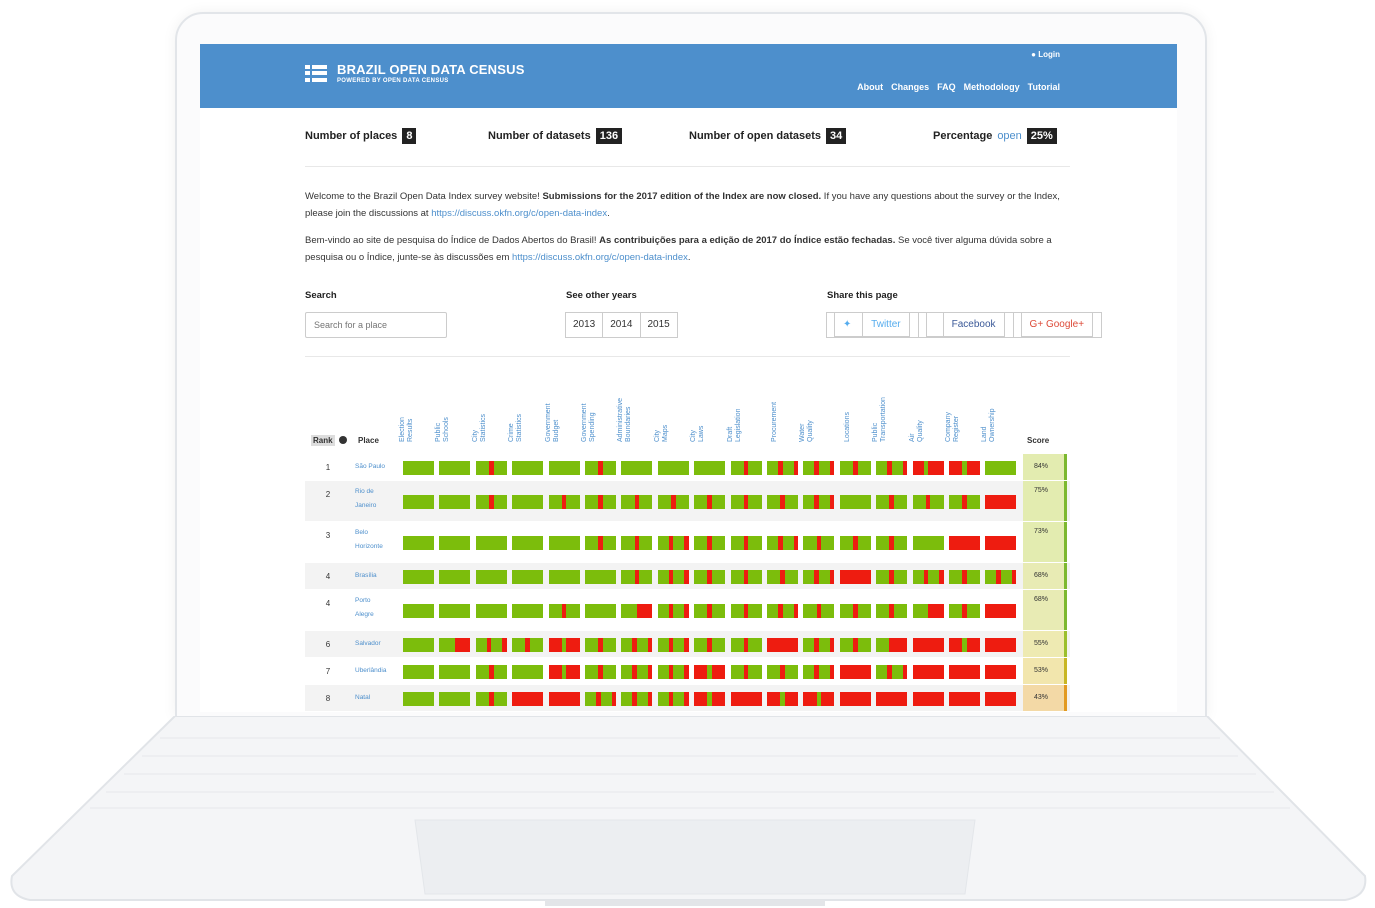  Describe the element at coordinates (992, 87) in the screenshot. I see `nav-methodology: Methodology` at that location.